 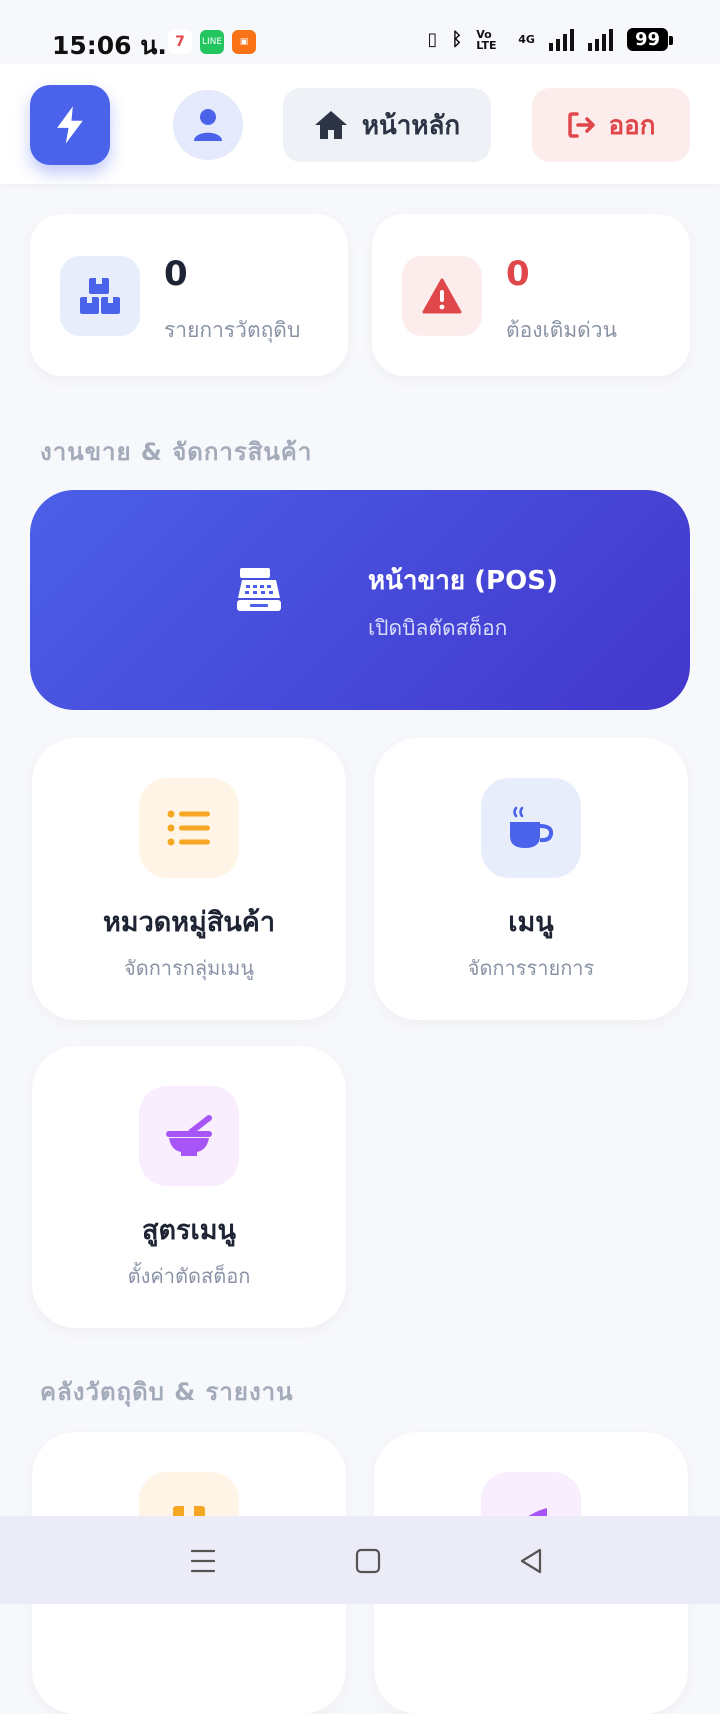 I want to click on network-type: 4G, so click(x=526, y=39).